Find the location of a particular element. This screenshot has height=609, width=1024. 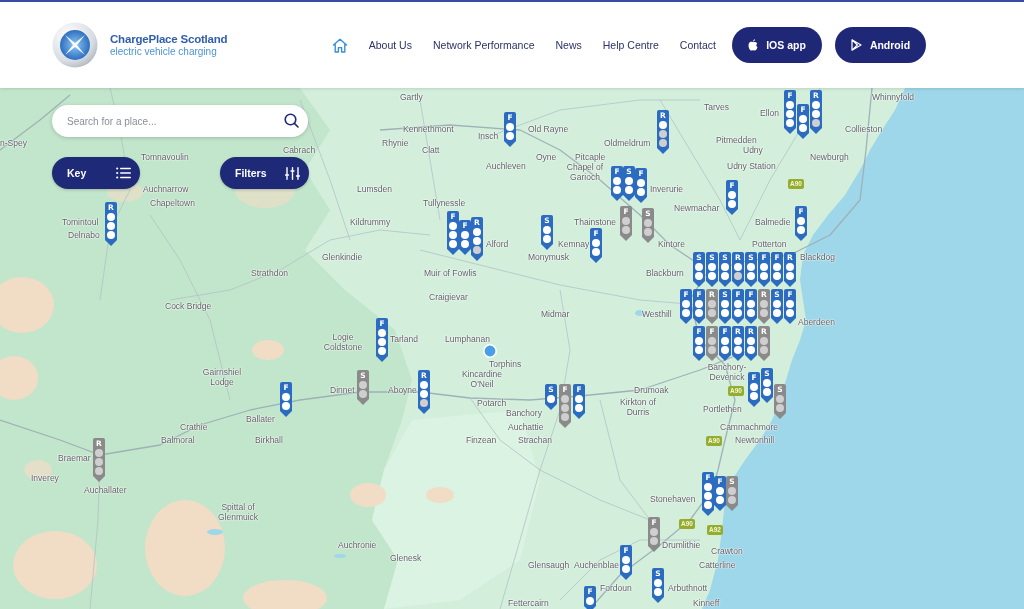

place-name: Arbuthnott is located at coordinates (688, 588).